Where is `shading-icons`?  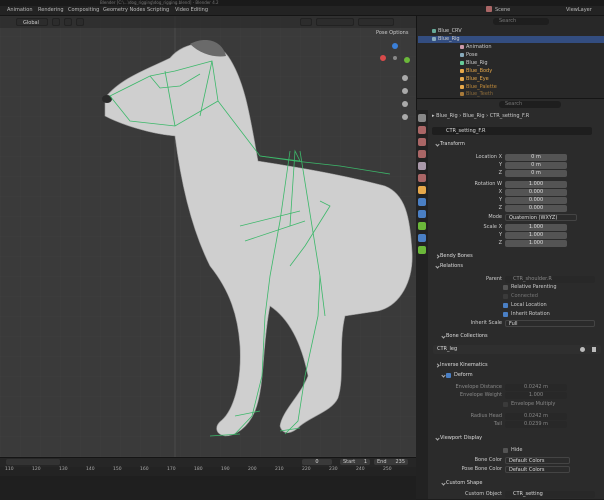
shading-icons is located at coordinates (376, 22).